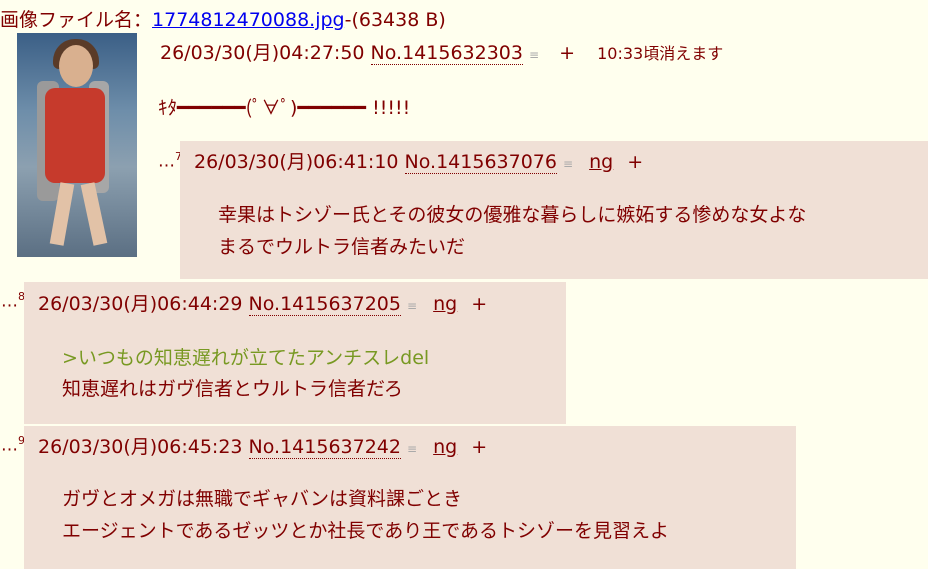 The width and height of the screenshot is (928, 569). Describe the element at coordinates (366, 531) in the screenshot. I see `reply-line: エージェントであるゼッツとか社長であり王であるトシゾーを見習えよ` at that location.